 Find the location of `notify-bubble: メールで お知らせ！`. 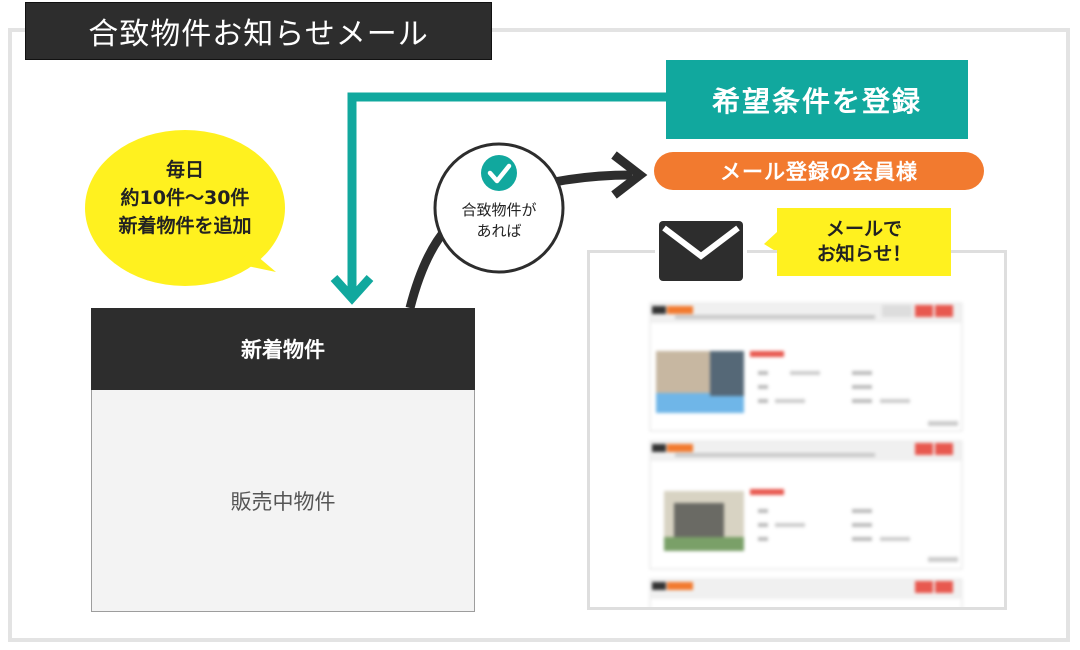

notify-bubble: メールで お知らせ！ is located at coordinates (864, 242).